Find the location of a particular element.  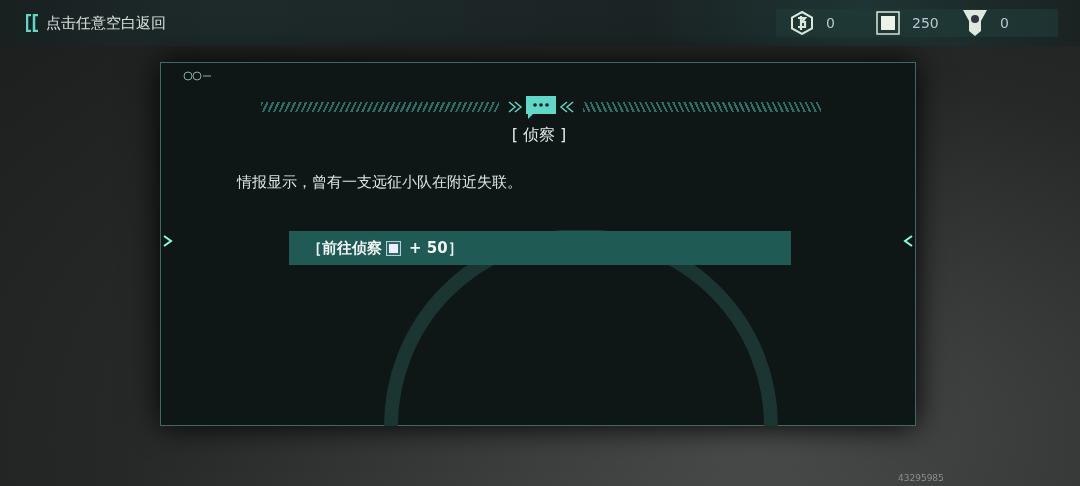

indicator-icon is located at coordinates (198, 76).